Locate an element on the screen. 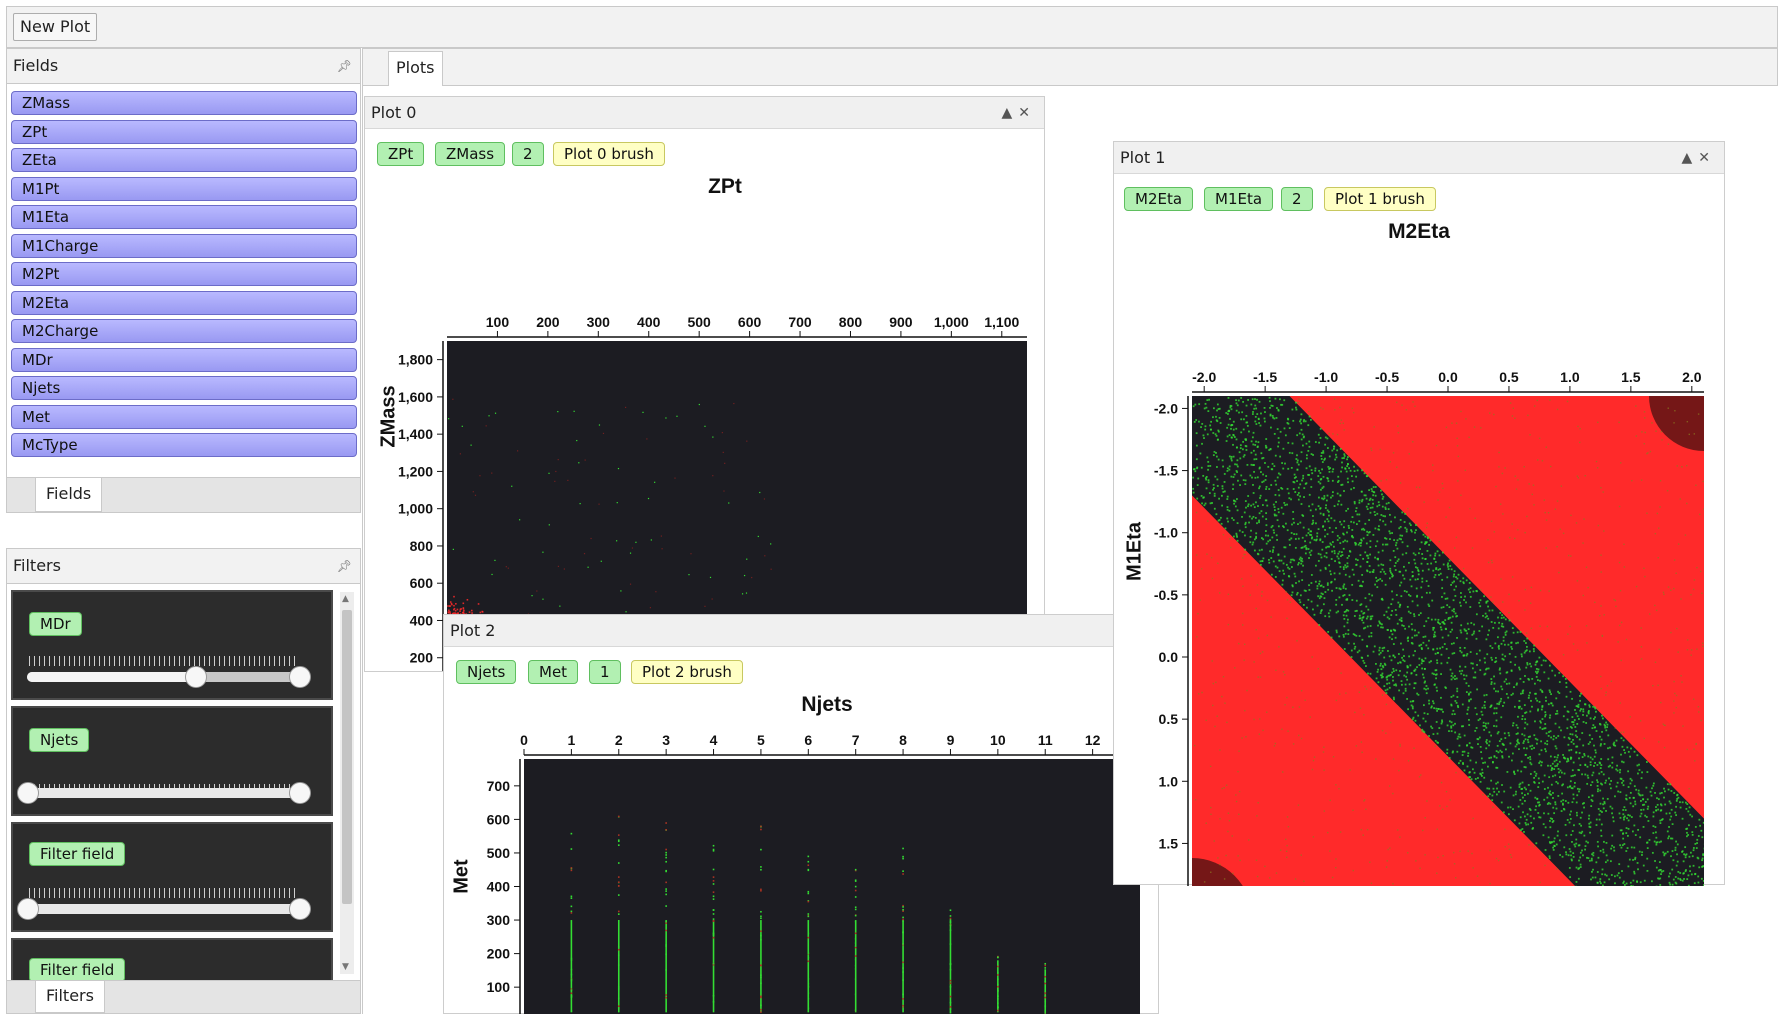 This screenshot has width=1782, height=1014. field-item: ZEta is located at coordinates (184, 160).